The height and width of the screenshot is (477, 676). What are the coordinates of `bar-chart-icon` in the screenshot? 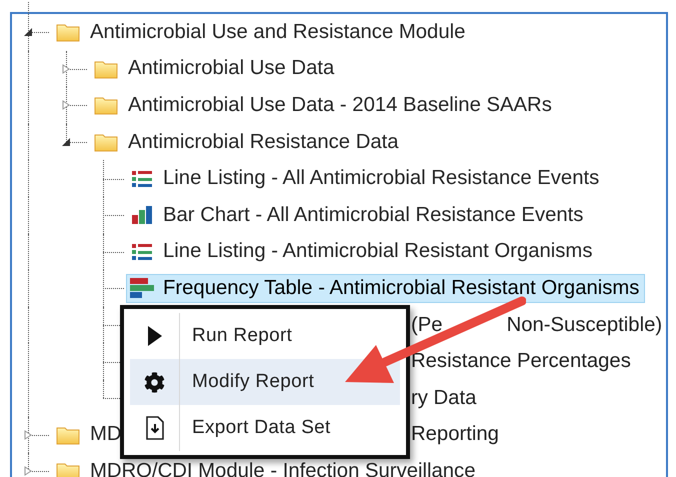 It's located at (142, 215).